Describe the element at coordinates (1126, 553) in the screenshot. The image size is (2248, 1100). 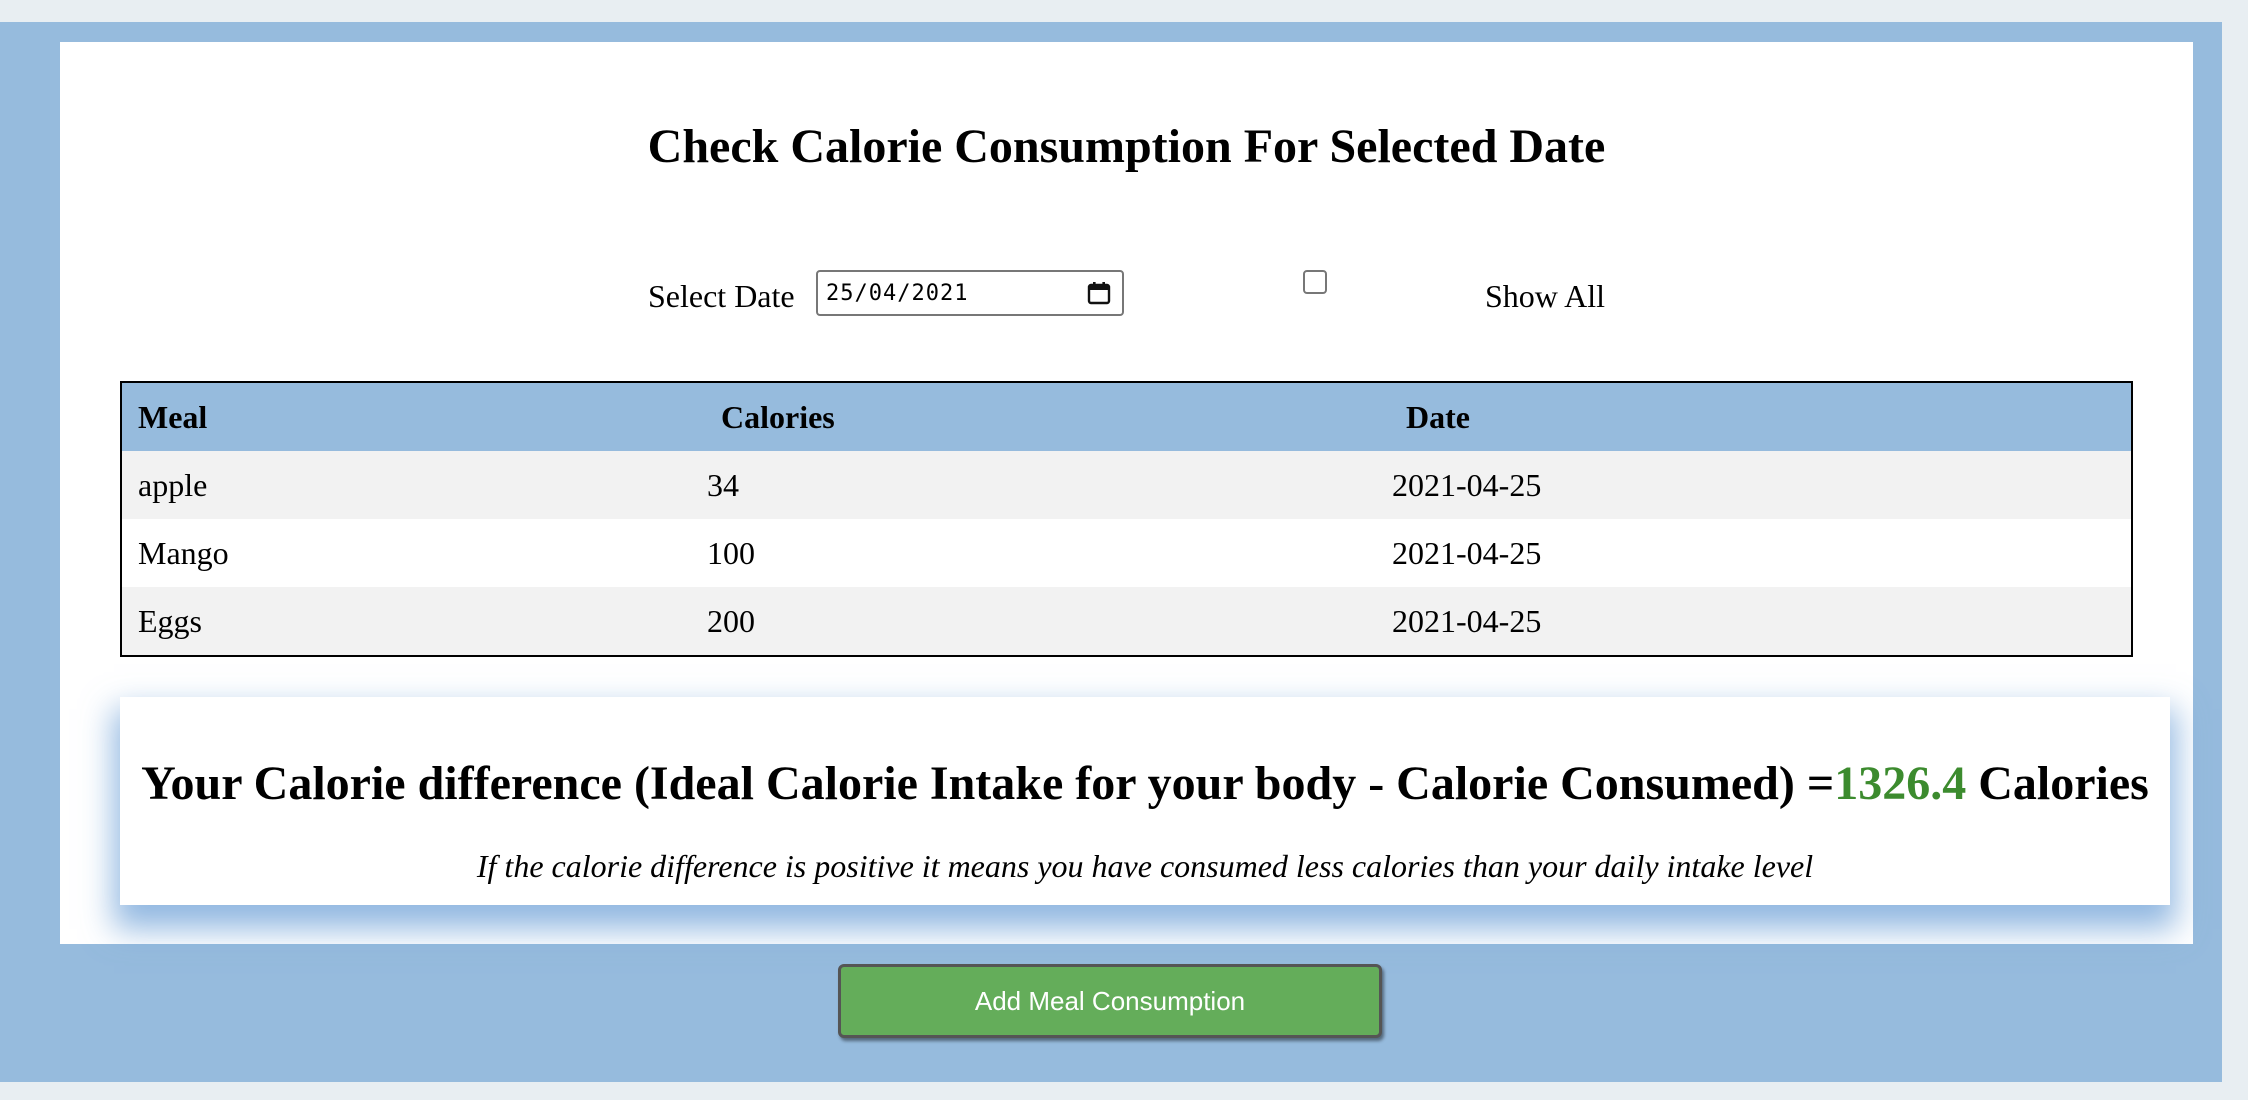
I see `table-row: Mango 100 2021-04-25` at that location.